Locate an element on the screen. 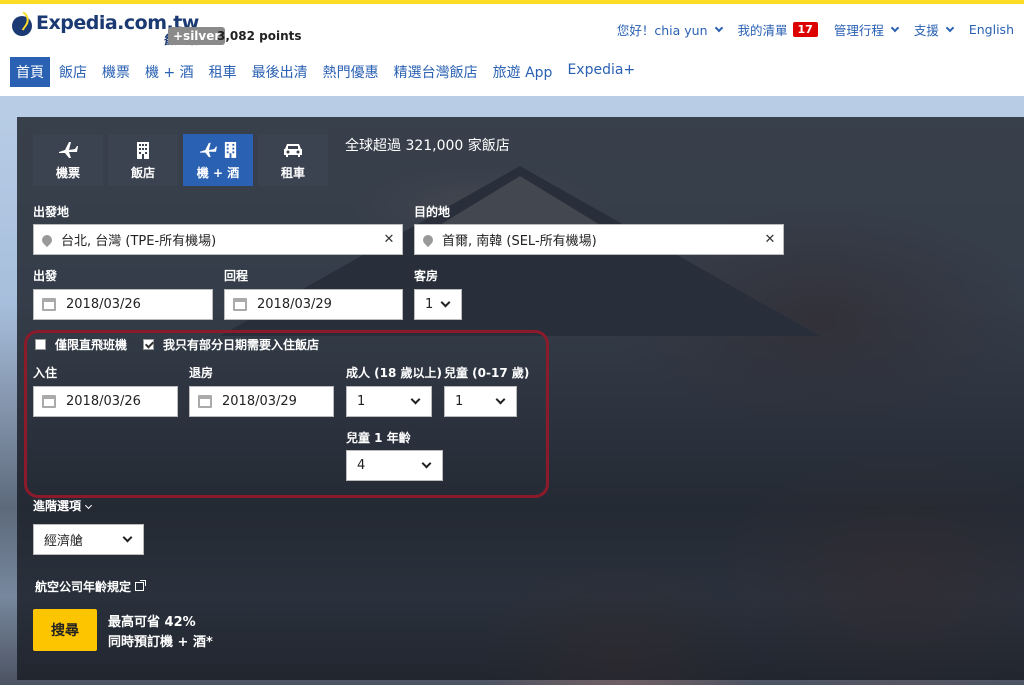 The height and width of the screenshot is (685, 1024). promo-bundle: 同時預訂機 + 酒* is located at coordinates (160, 642).